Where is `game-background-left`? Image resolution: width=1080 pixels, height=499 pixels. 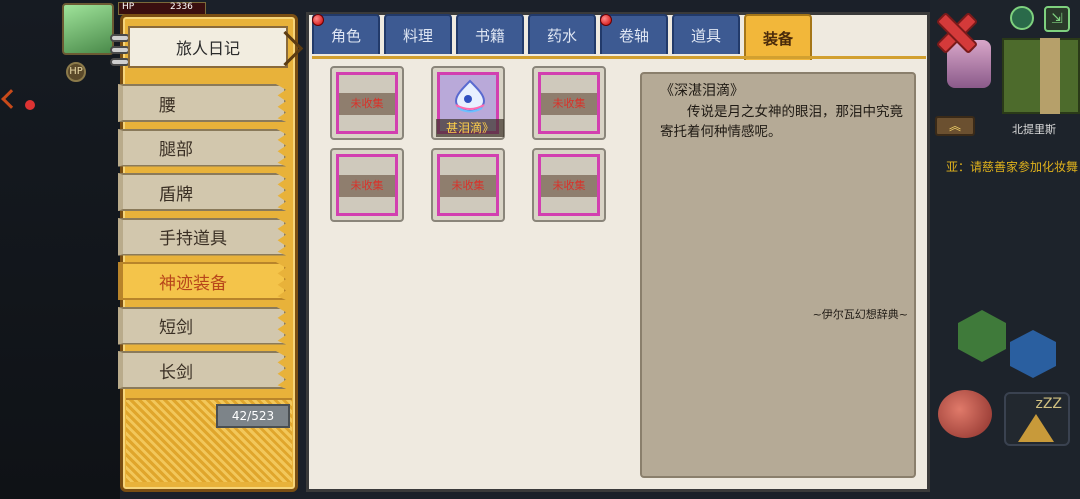 game-background-left is located at coordinates (60, 249).